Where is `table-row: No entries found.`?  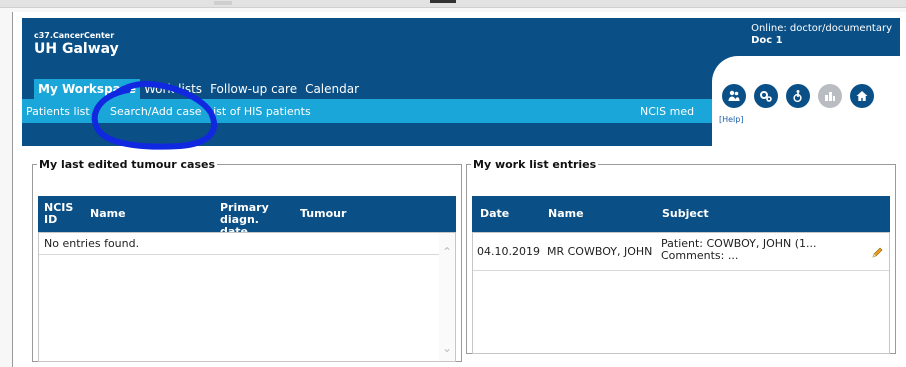 table-row: No entries found. is located at coordinates (239, 244).